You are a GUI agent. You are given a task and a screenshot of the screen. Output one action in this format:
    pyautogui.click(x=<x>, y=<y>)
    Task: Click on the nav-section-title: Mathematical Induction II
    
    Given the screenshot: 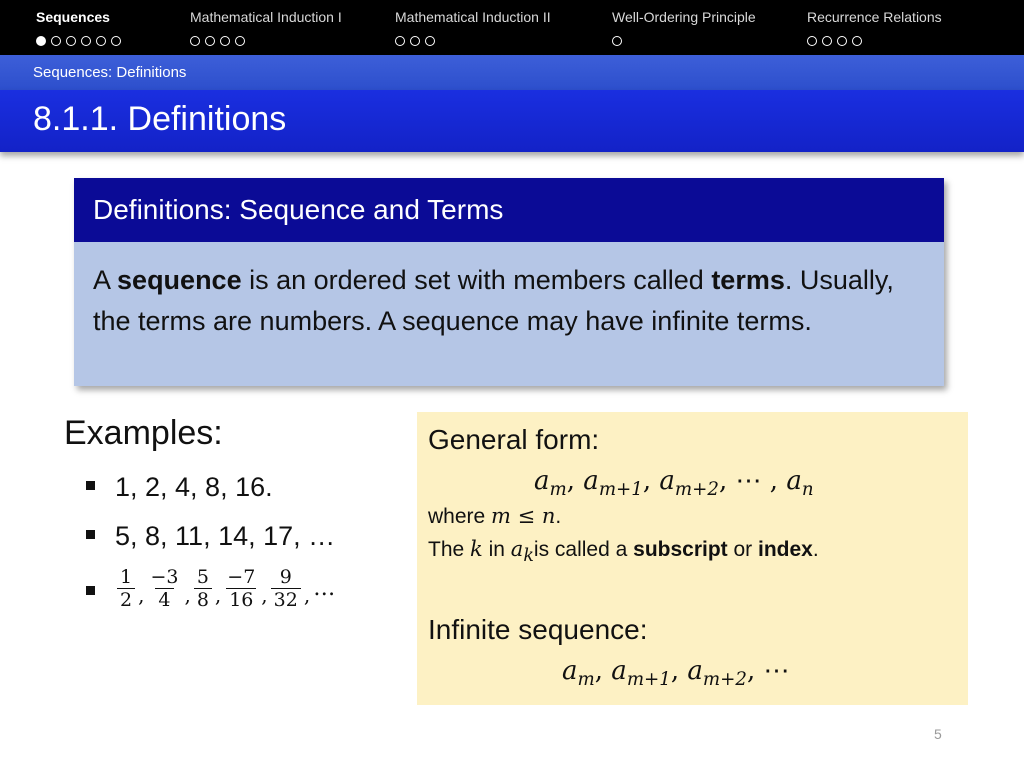 What is the action you would take?
    pyautogui.click(x=473, y=17)
    